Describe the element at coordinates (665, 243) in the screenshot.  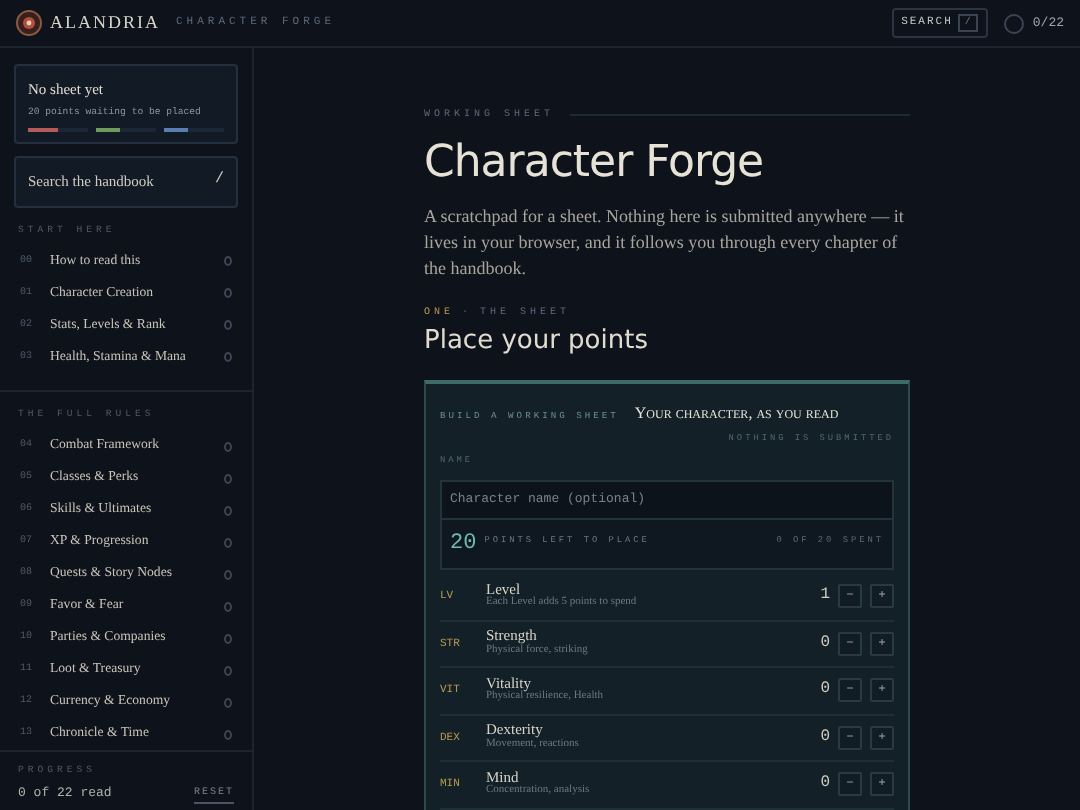
I see `intro-paragraph: A scratchpad for a sheet. Nothing here is submitted anywhere — it lives in your browser, and it follows you through every chapter of the handbook.` at that location.